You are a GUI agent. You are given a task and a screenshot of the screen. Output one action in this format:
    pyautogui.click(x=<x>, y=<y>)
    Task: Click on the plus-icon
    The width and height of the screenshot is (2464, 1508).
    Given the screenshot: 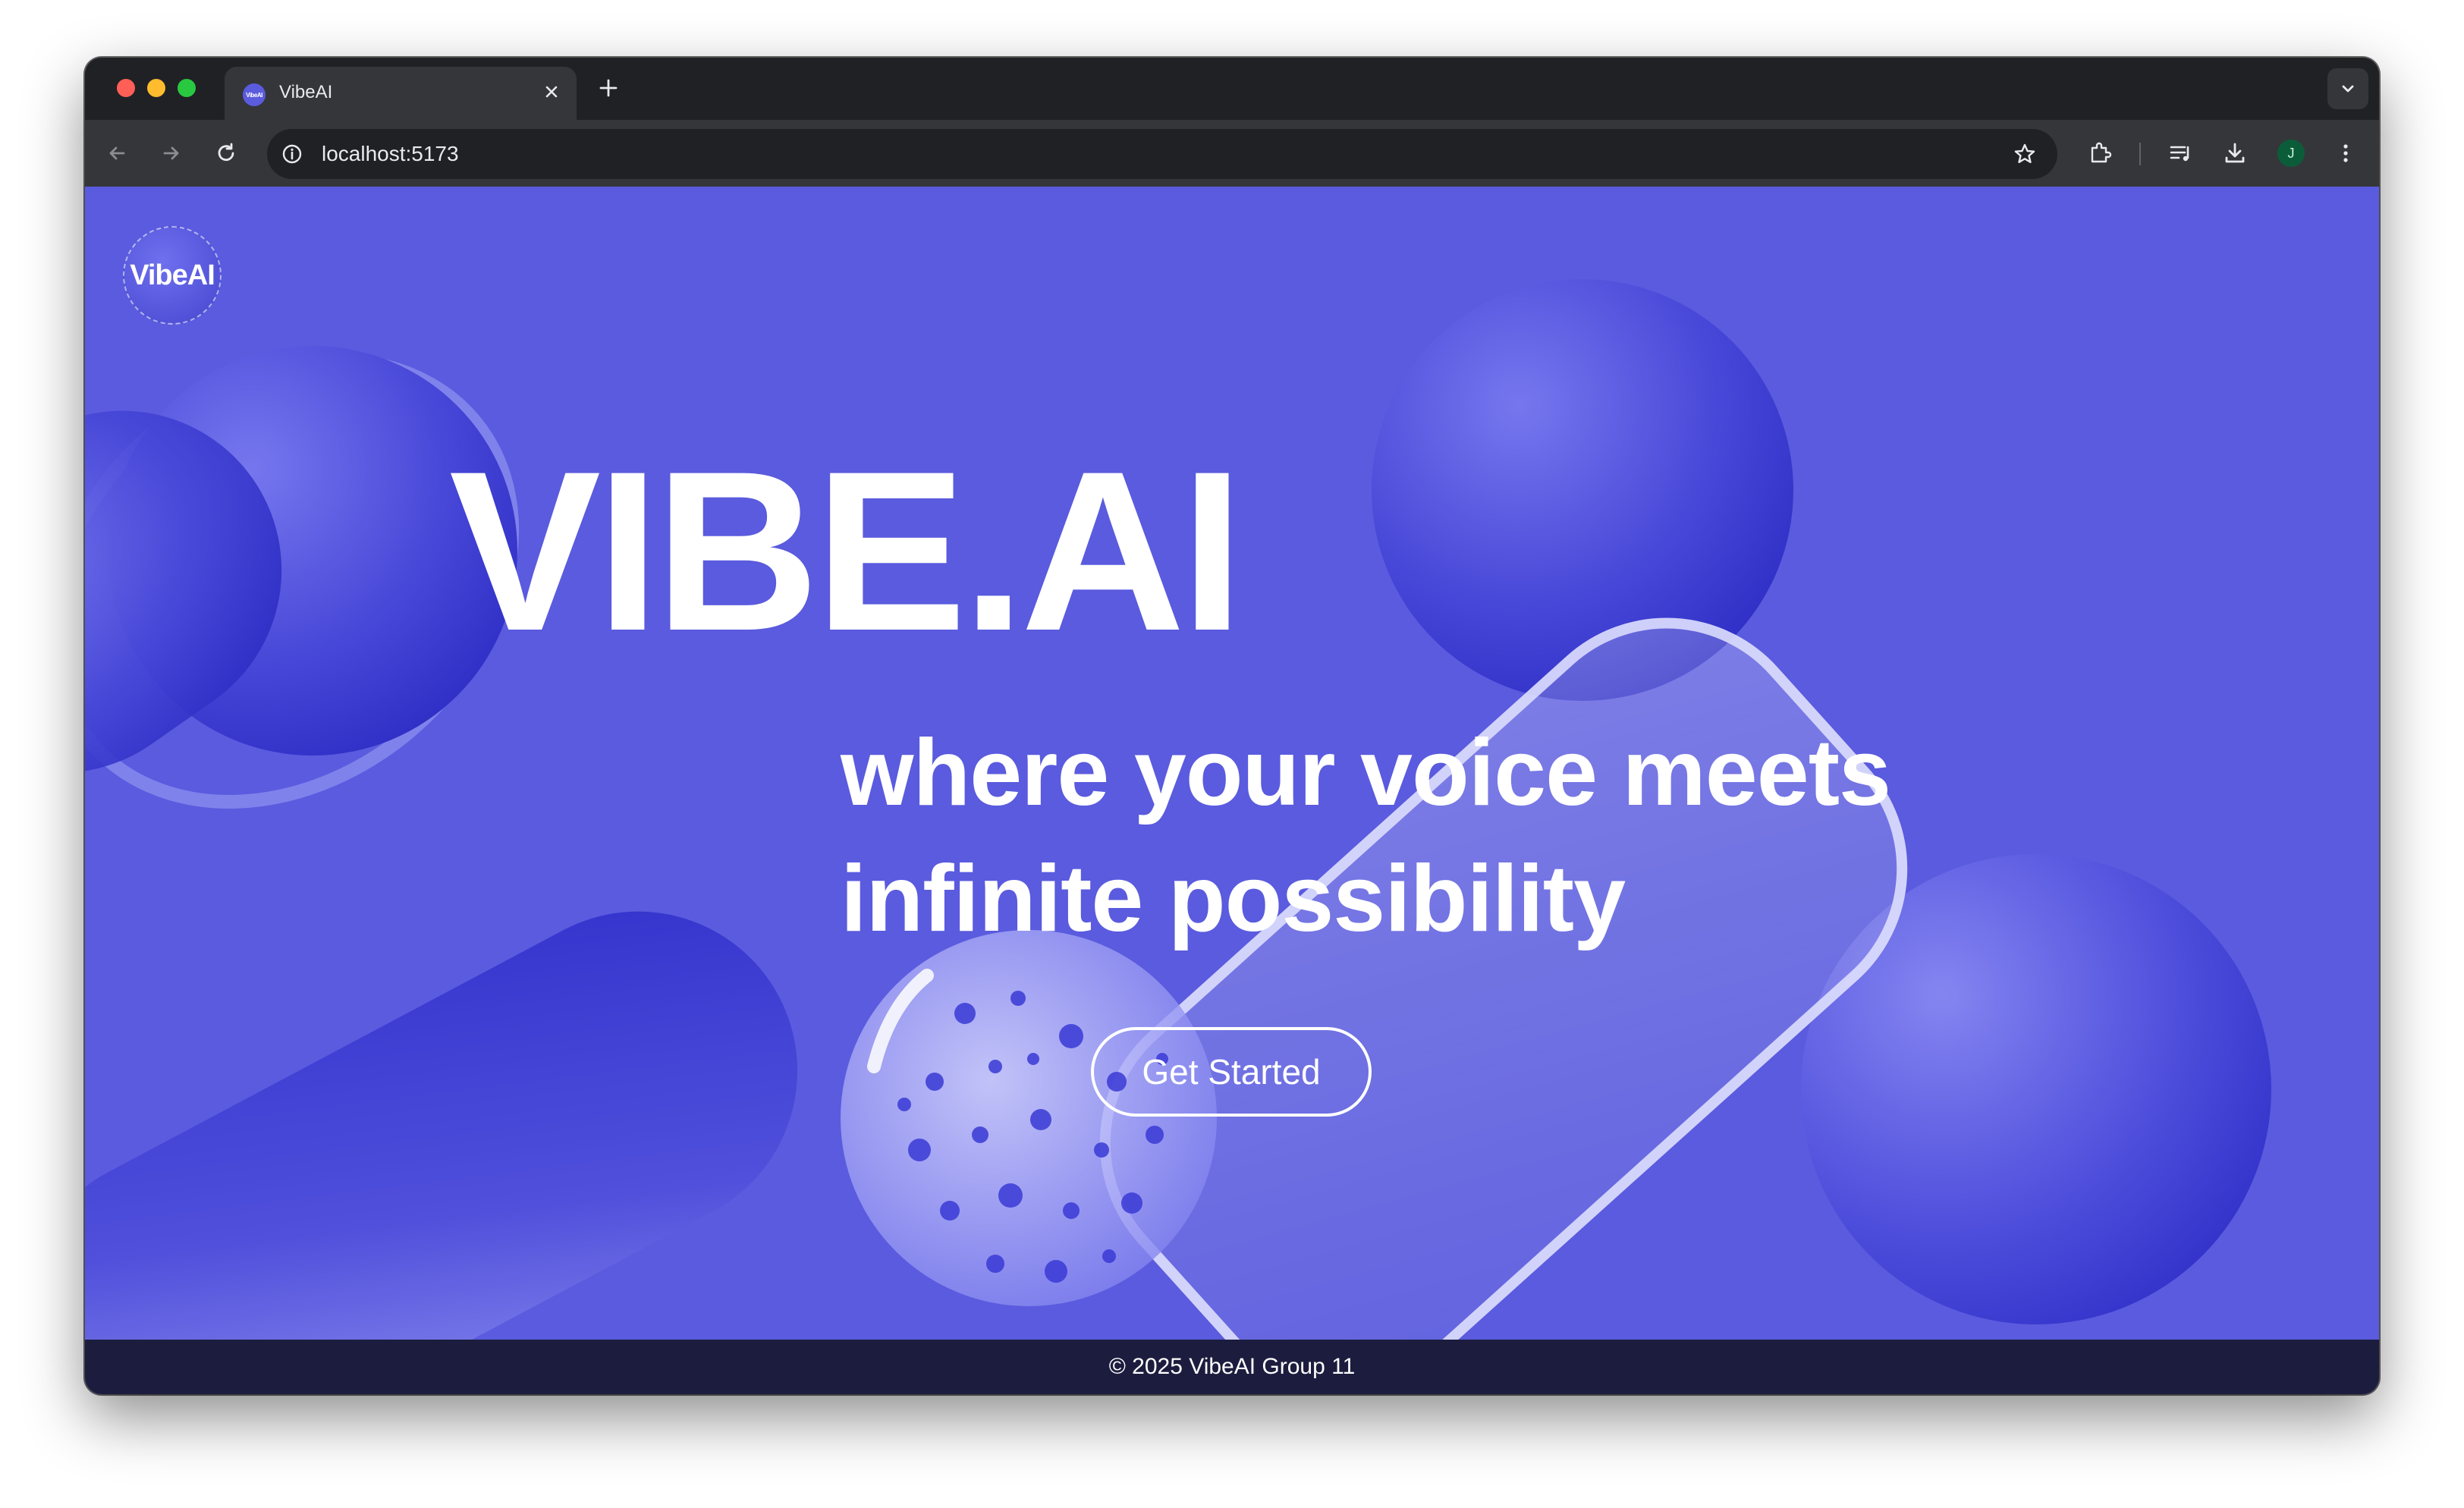 What is the action you would take?
    pyautogui.click(x=608, y=88)
    